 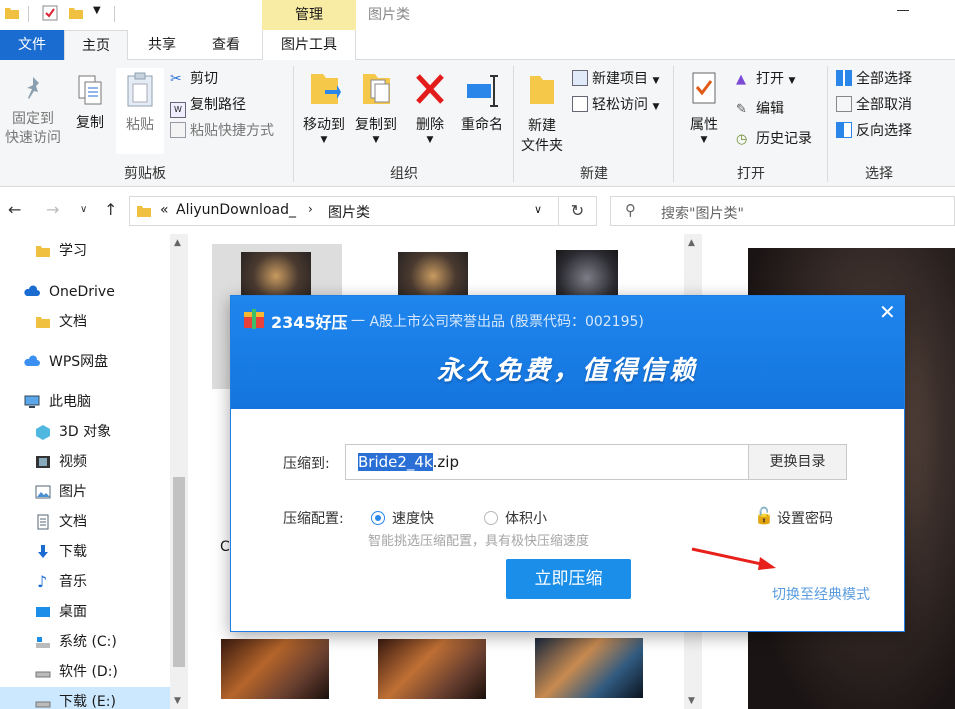 What do you see at coordinates (179, 572) in the screenshot?
I see `nav-scrollbar-thumb` at bounding box center [179, 572].